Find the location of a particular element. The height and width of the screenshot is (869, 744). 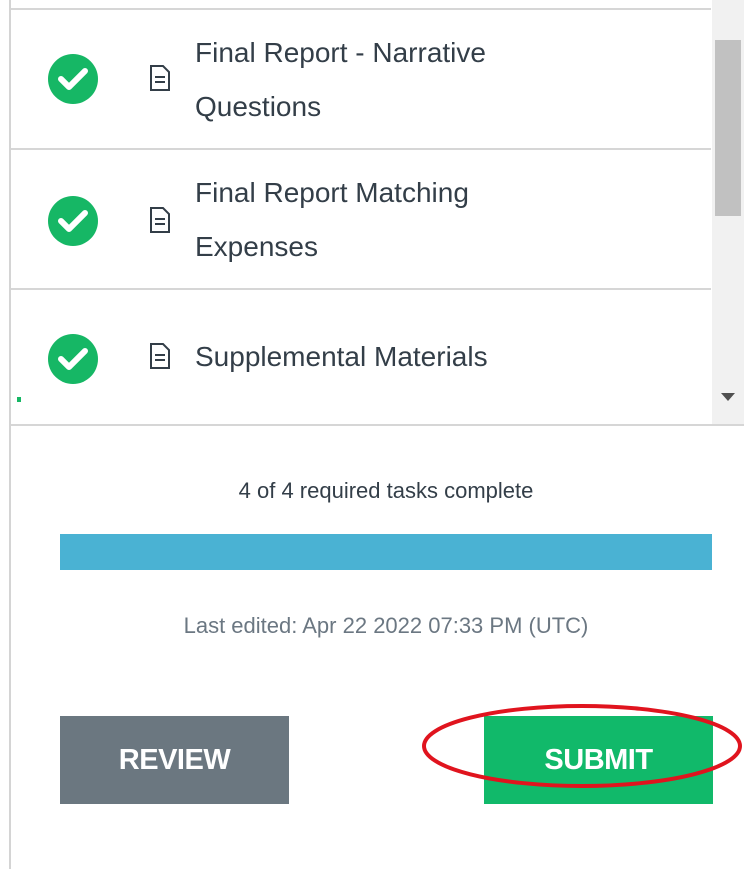

scroll-down-arrow-icon is located at coordinates (728, 397).